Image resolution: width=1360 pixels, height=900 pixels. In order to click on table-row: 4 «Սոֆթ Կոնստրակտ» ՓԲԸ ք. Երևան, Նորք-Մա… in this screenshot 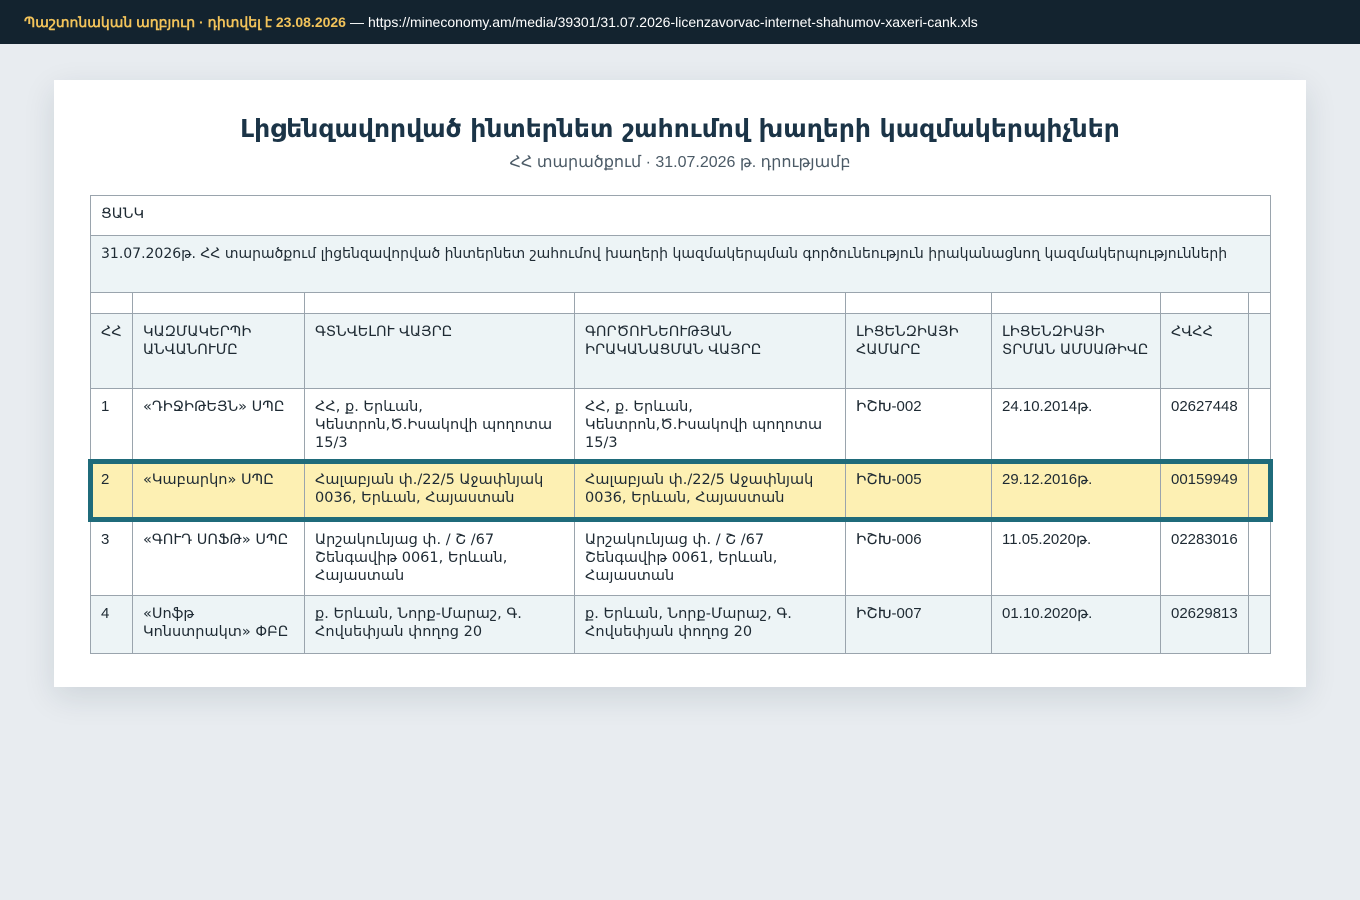, I will do `click(681, 624)`.